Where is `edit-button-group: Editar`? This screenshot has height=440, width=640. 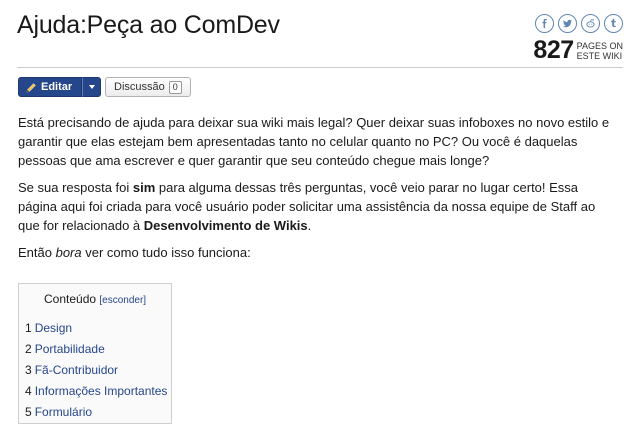
edit-button-group: Editar is located at coordinates (60, 87).